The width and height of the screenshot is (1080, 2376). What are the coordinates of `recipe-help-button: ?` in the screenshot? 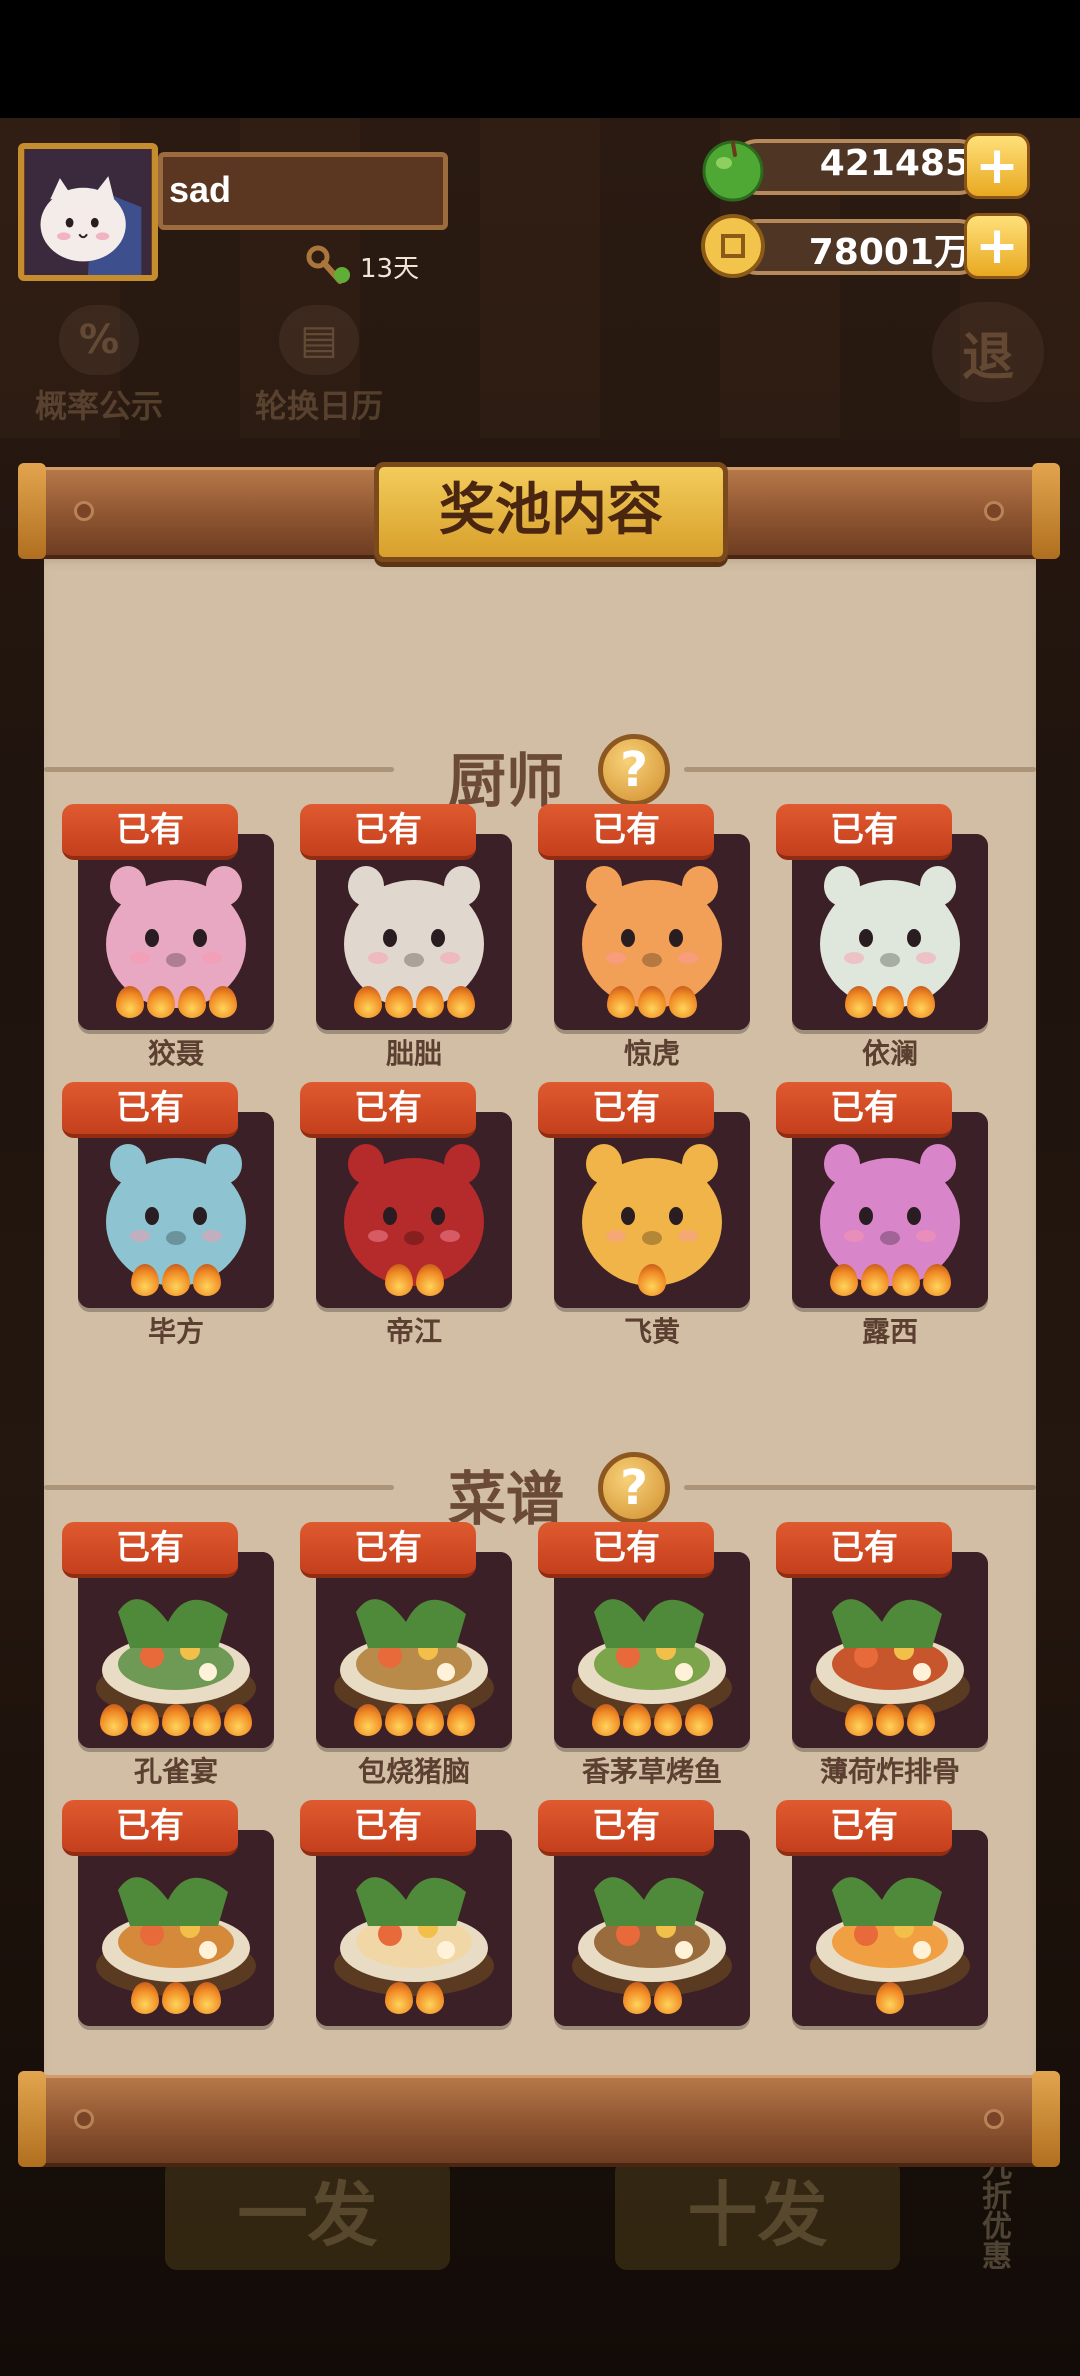 It's located at (634, 1488).